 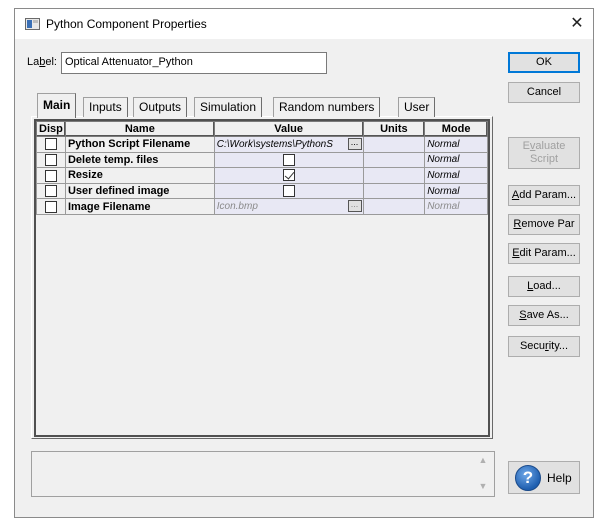 What do you see at coordinates (139, 144) in the screenshot?
I see `param-name: Python Script Filename` at bounding box center [139, 144].